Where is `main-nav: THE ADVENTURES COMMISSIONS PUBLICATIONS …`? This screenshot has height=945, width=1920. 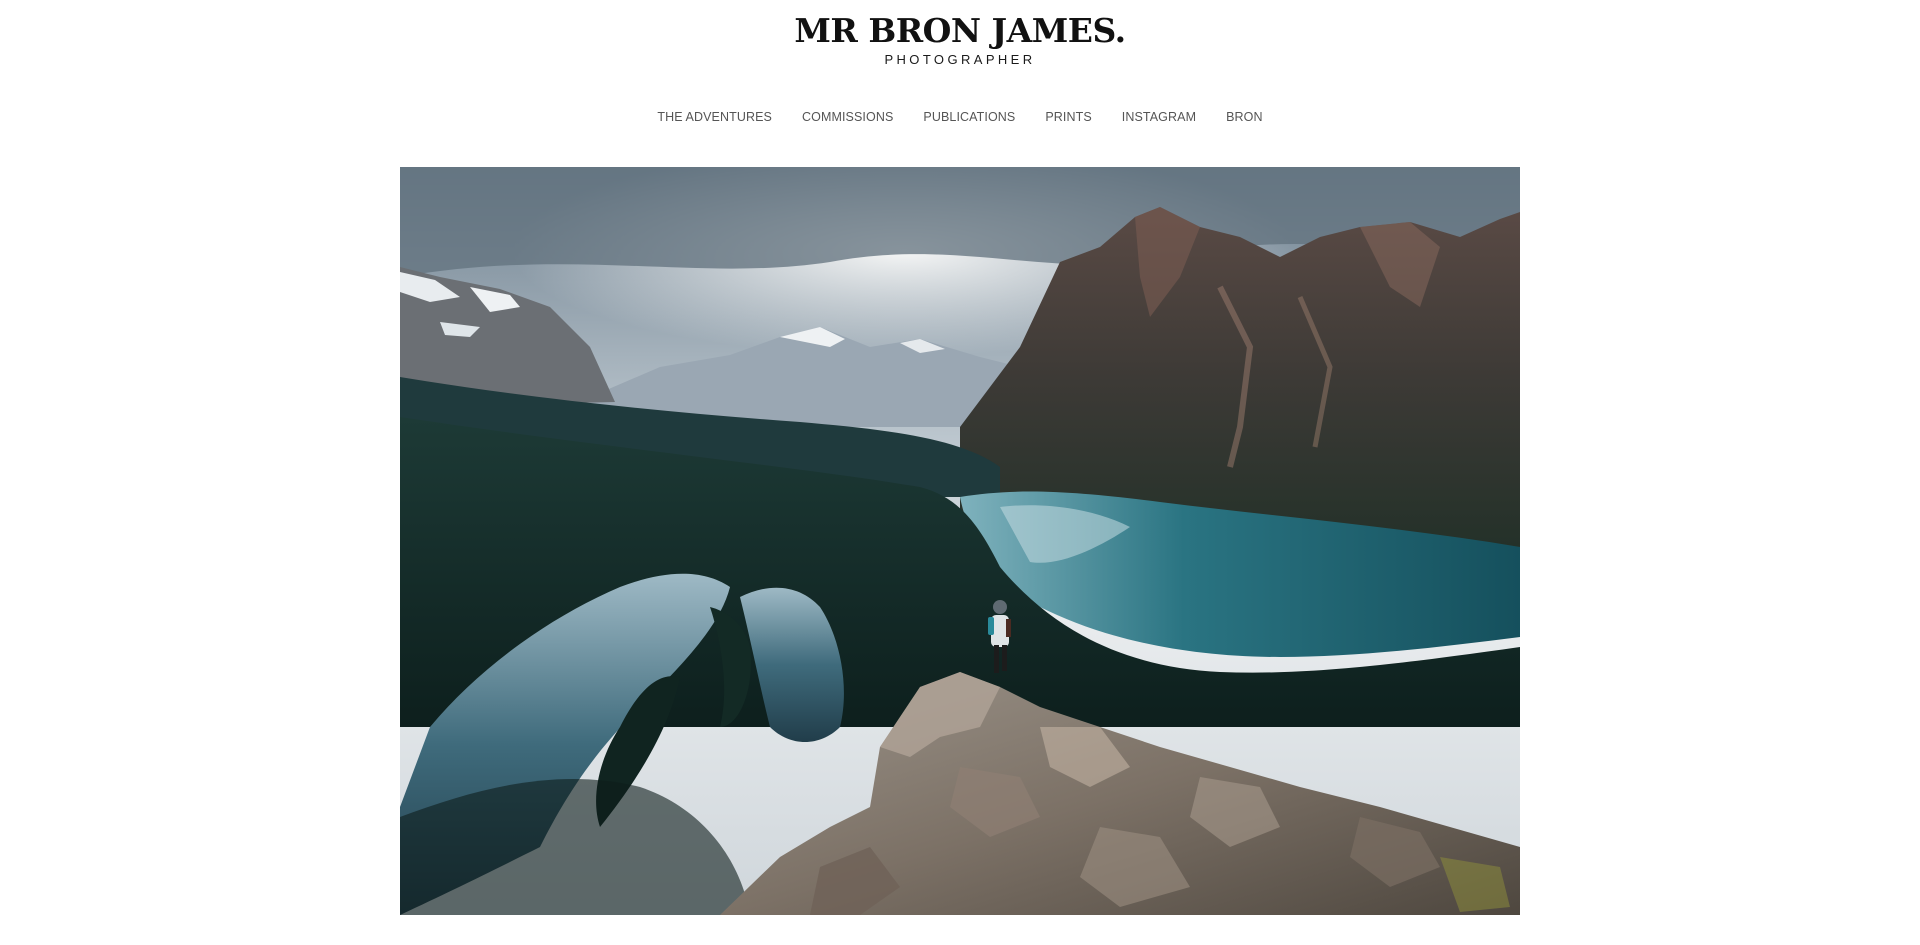
main-nav: THE ADVENTURES COMMISSIONS PUBLICATIONS … is located at coordinates (960, 117).